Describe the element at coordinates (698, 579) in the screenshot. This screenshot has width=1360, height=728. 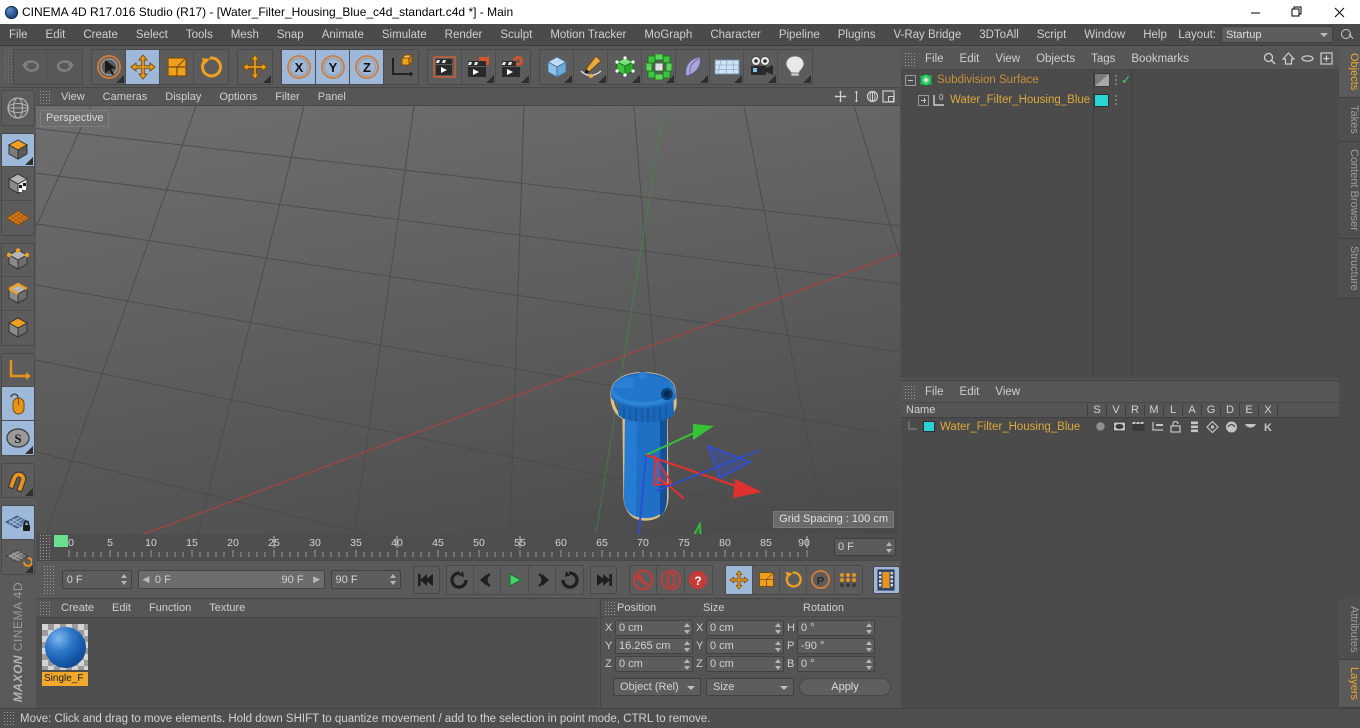
I see `keyframe-selection-button: ?` at that location.